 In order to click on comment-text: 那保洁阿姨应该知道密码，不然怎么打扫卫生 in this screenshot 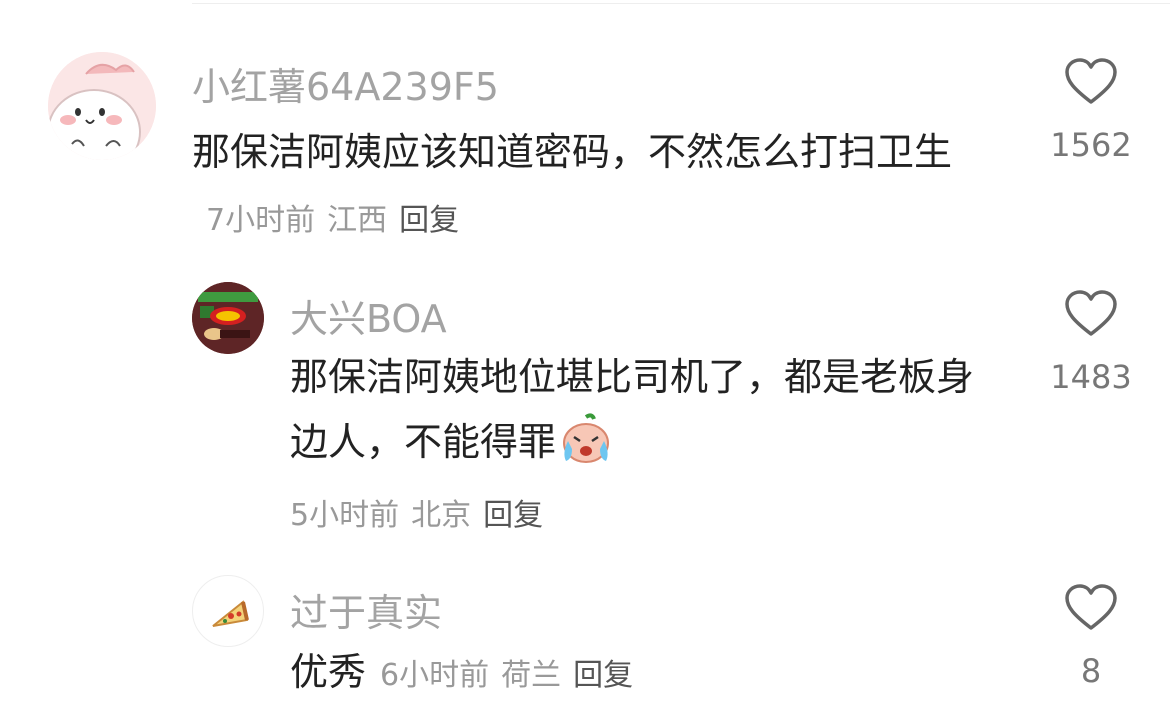, I will do `click(572, 152)`.